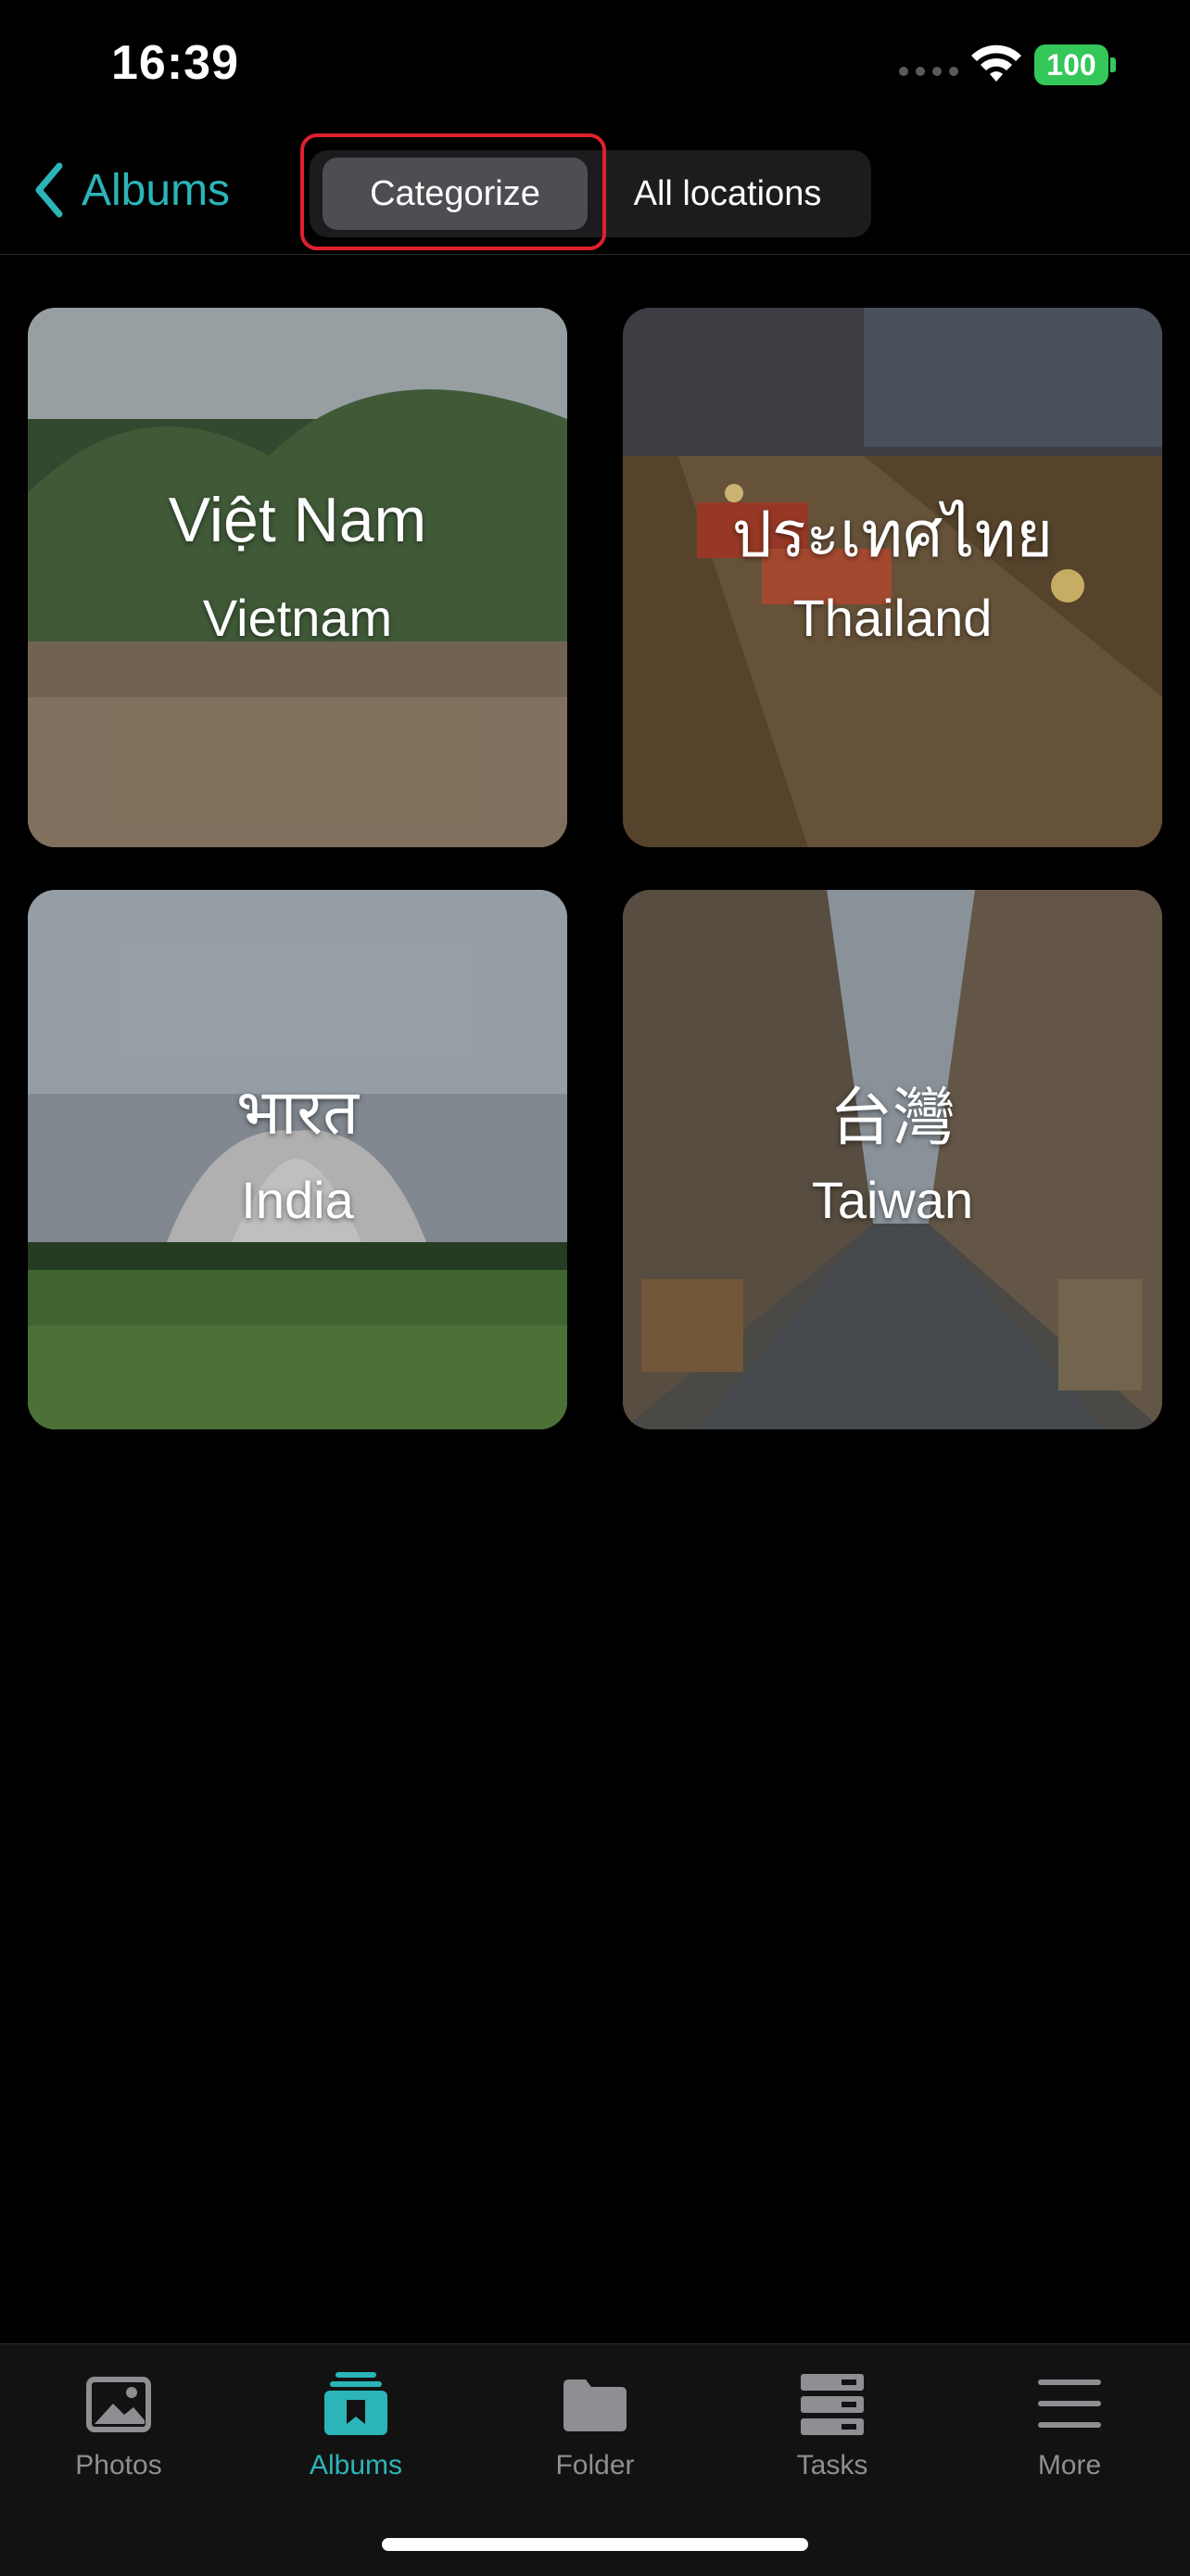 This screenshot has width=1190, height=2576. What do you see at coordinates (118, 2404) in the screenshot?
I see `photos-icon` at bounding box center [118, 2404].